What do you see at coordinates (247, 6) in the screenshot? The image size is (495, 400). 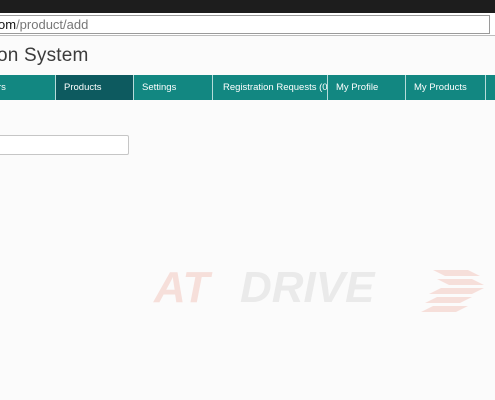 I see `window-top-strip` at bounding box center [247, 6].